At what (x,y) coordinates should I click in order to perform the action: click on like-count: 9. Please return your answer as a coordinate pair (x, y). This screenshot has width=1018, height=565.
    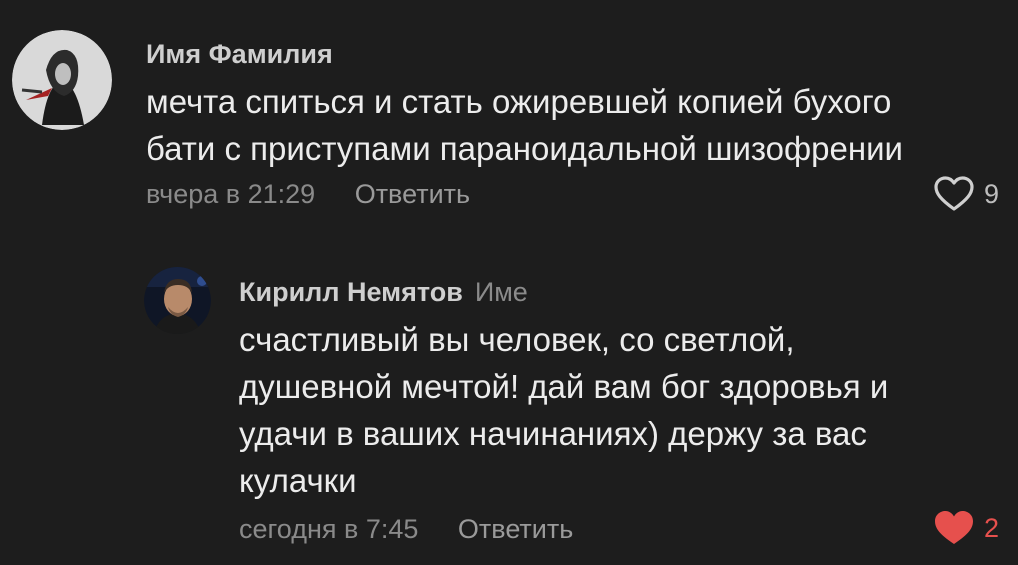
    Looking at the image, I should click on (992, 193).